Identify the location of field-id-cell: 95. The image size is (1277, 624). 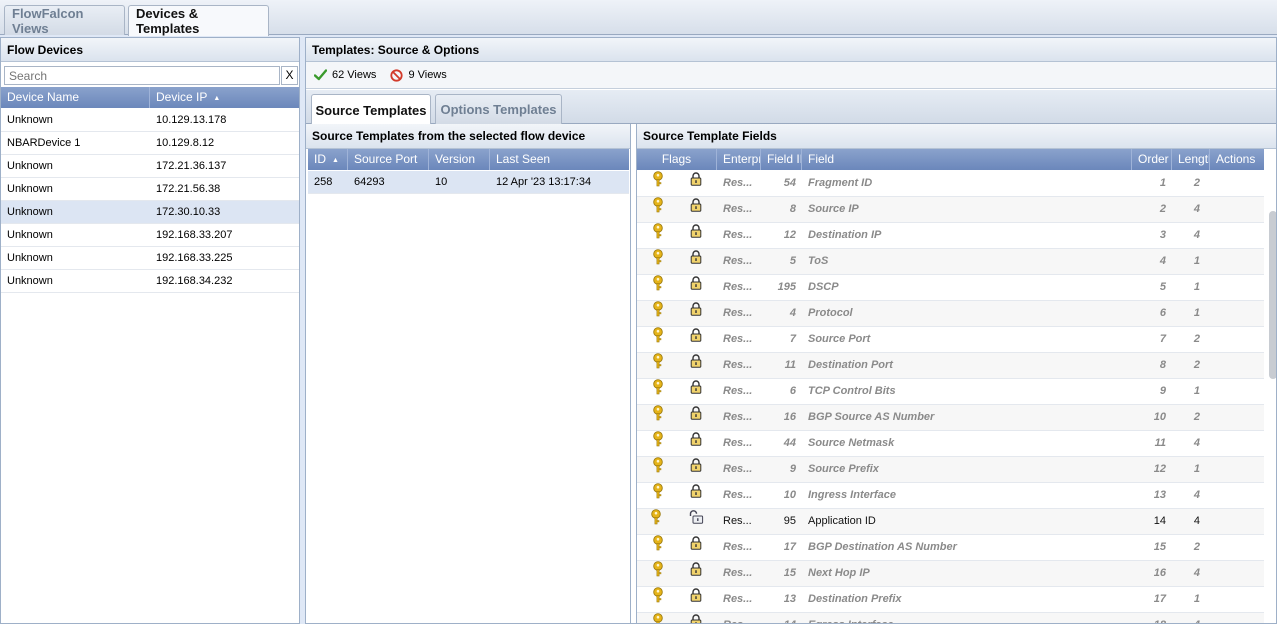
(789, 521).